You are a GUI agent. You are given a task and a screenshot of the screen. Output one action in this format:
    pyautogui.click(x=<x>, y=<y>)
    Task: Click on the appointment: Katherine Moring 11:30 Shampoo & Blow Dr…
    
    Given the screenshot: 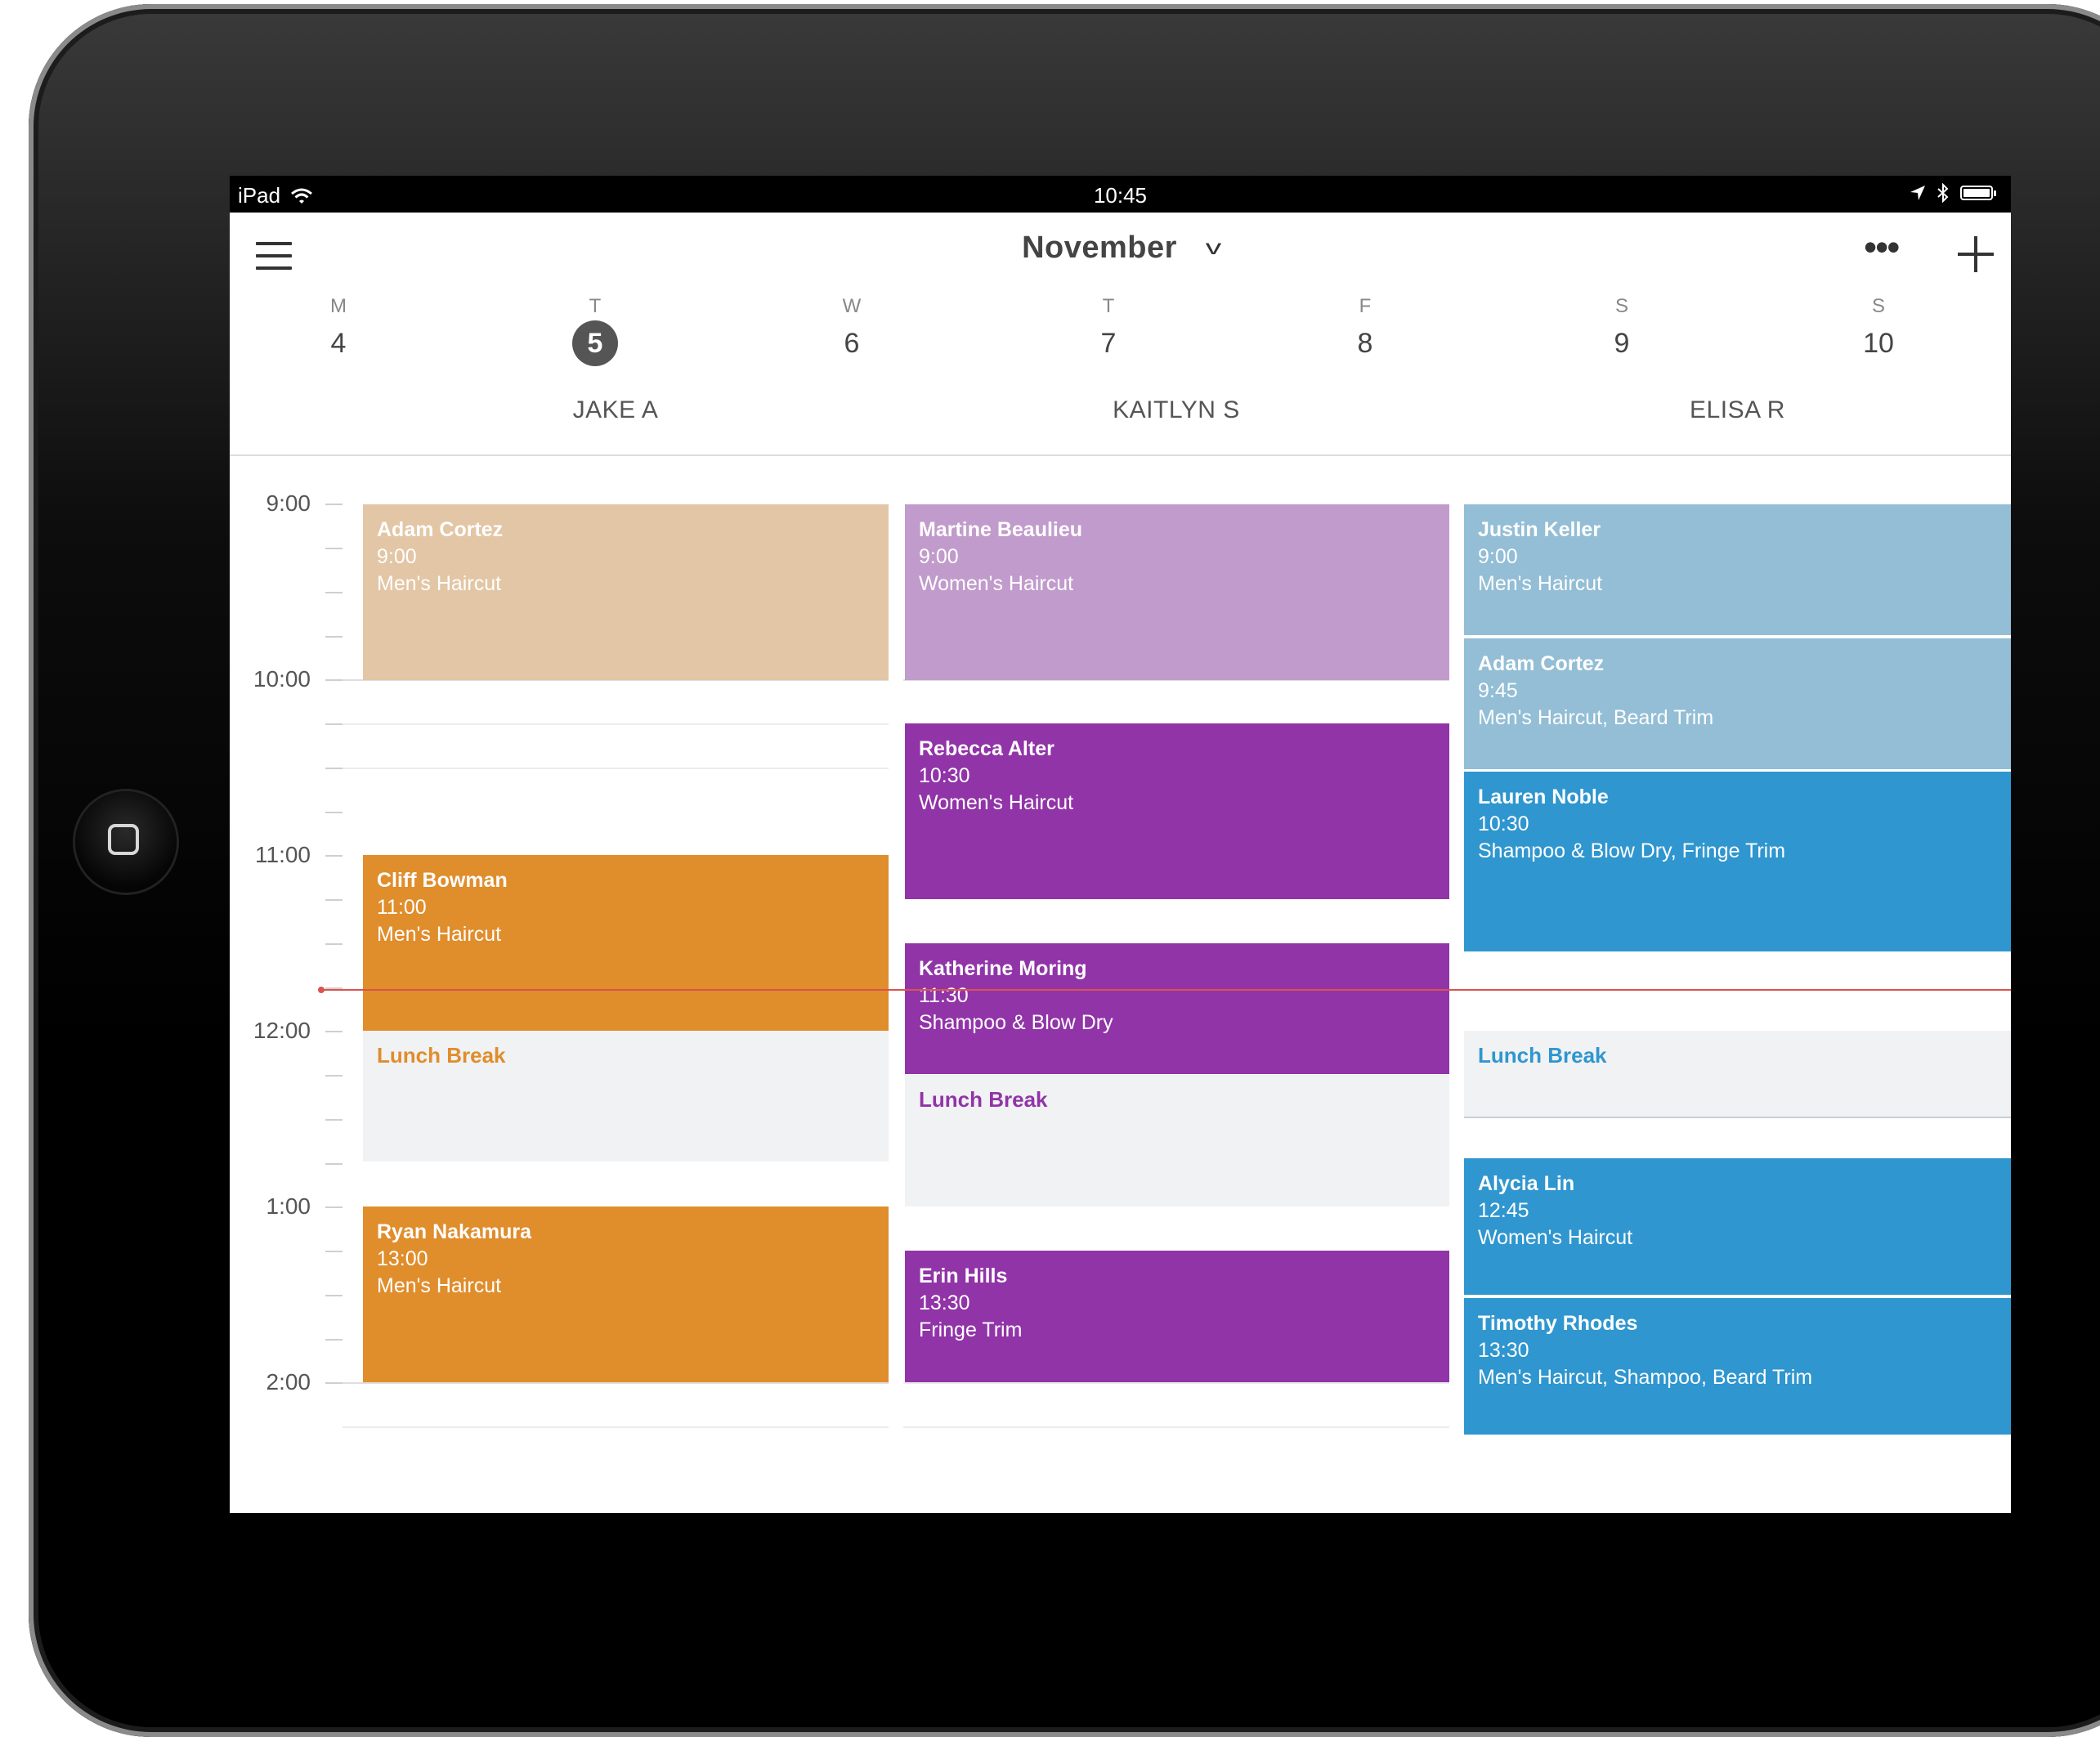 What is the action you would take?
    pyautogui.click(x=1177, y=1008)
    